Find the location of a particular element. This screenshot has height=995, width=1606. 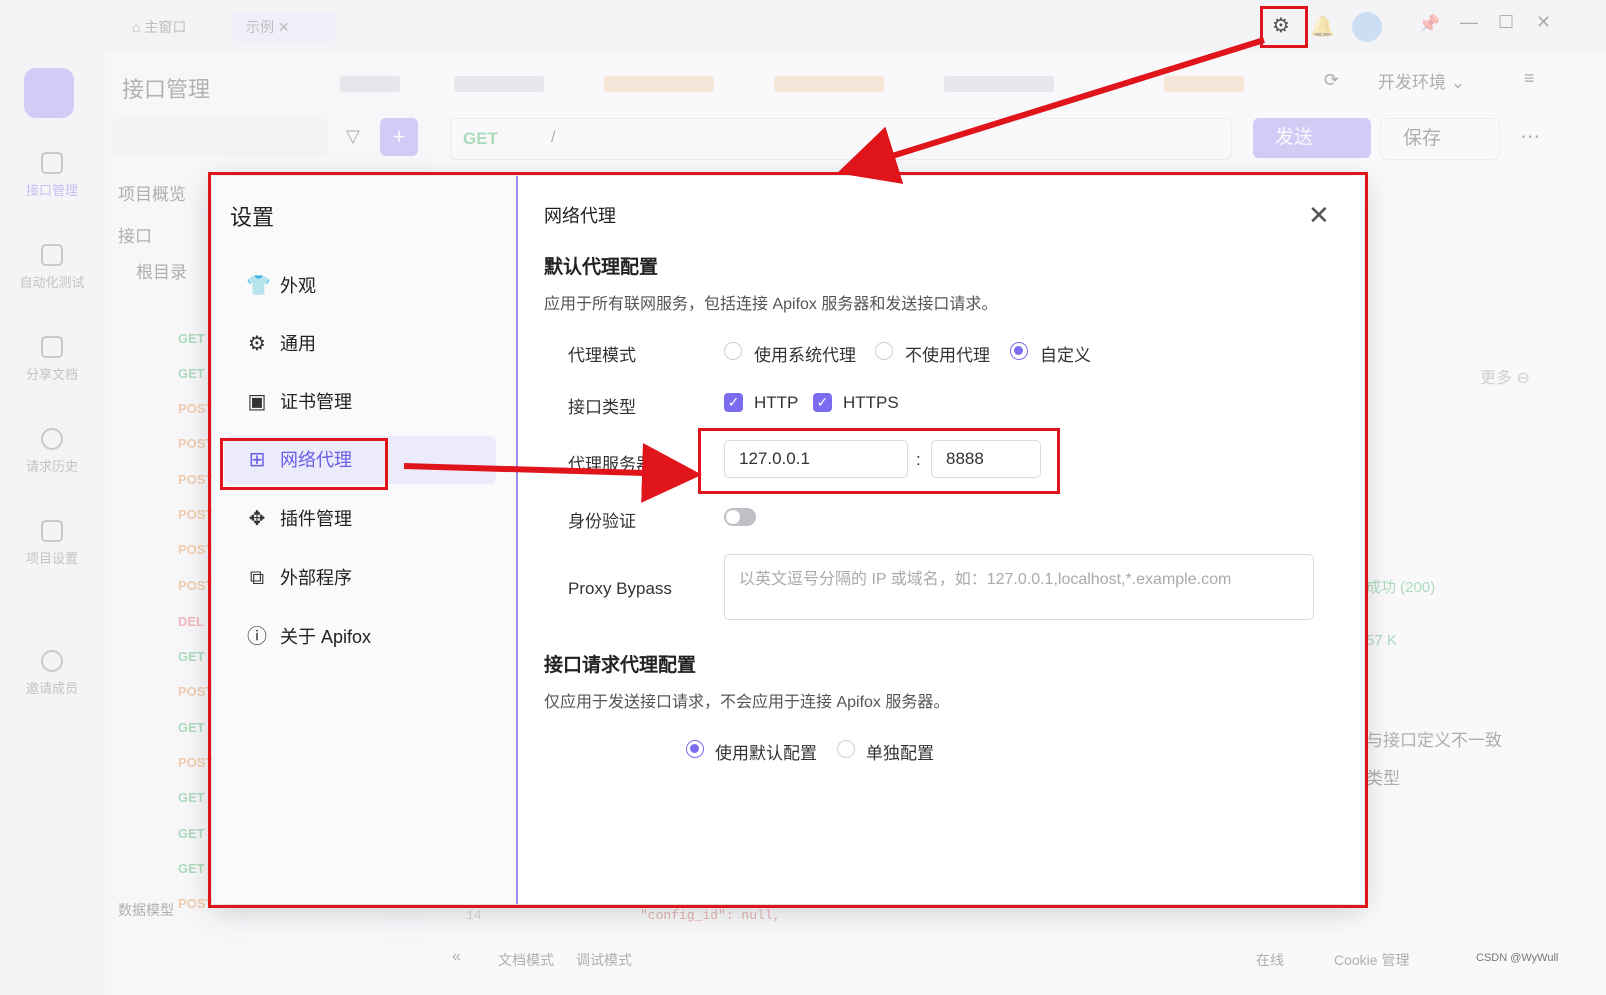

arrow-to-proxy-server is located at coordinates (552, 472).